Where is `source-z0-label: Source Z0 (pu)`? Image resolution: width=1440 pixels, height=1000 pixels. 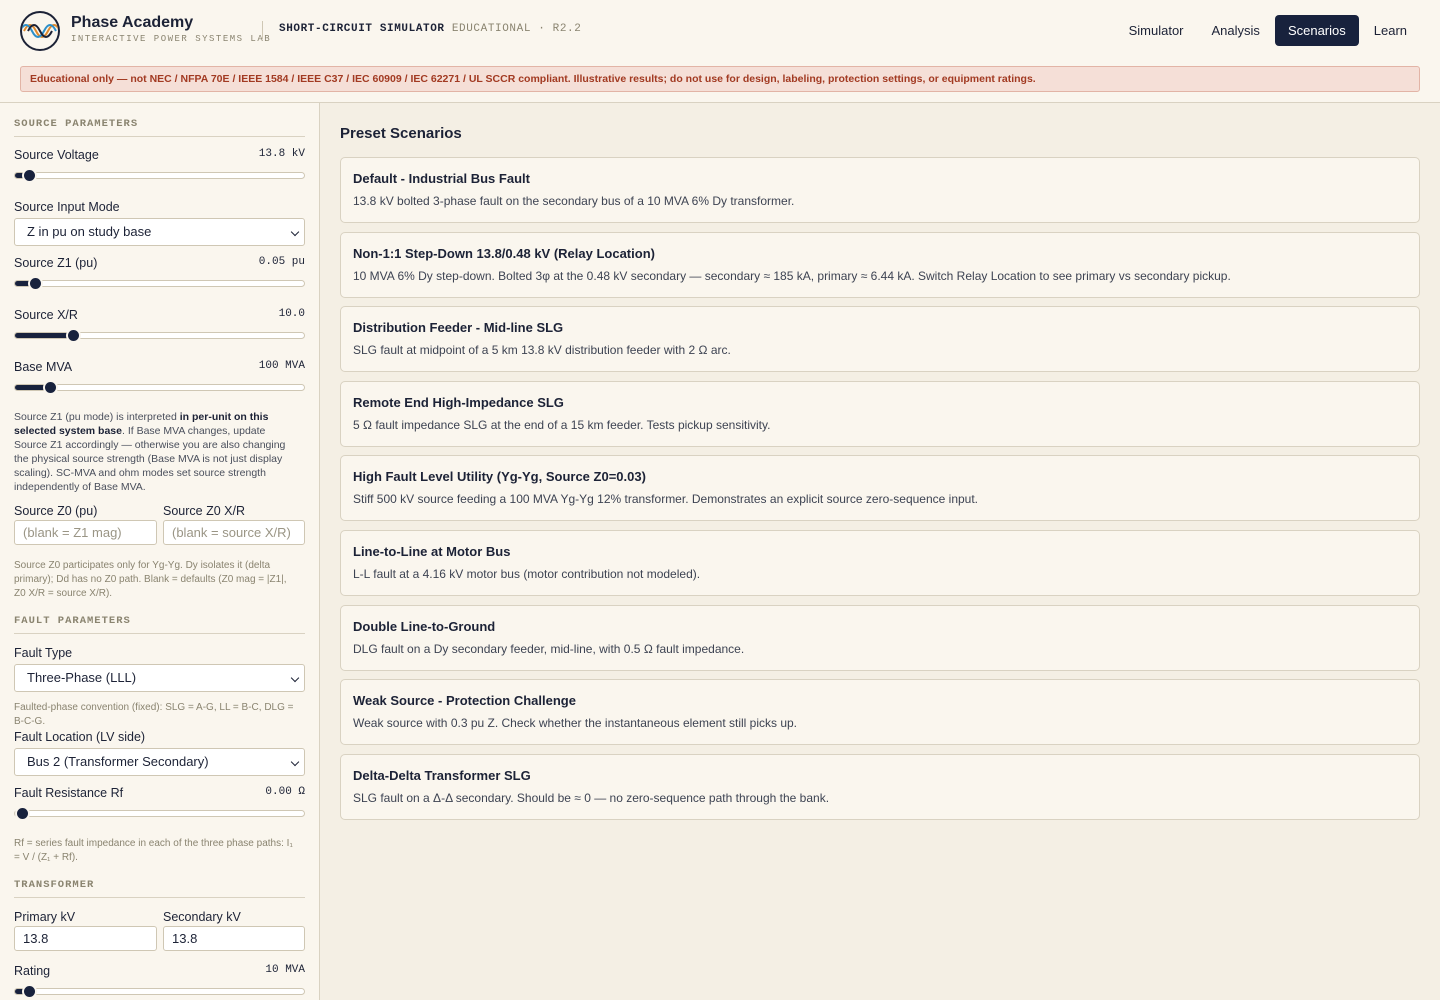
source-z0-label: Source Z0 (pu) is located at coordinates (56, 511).